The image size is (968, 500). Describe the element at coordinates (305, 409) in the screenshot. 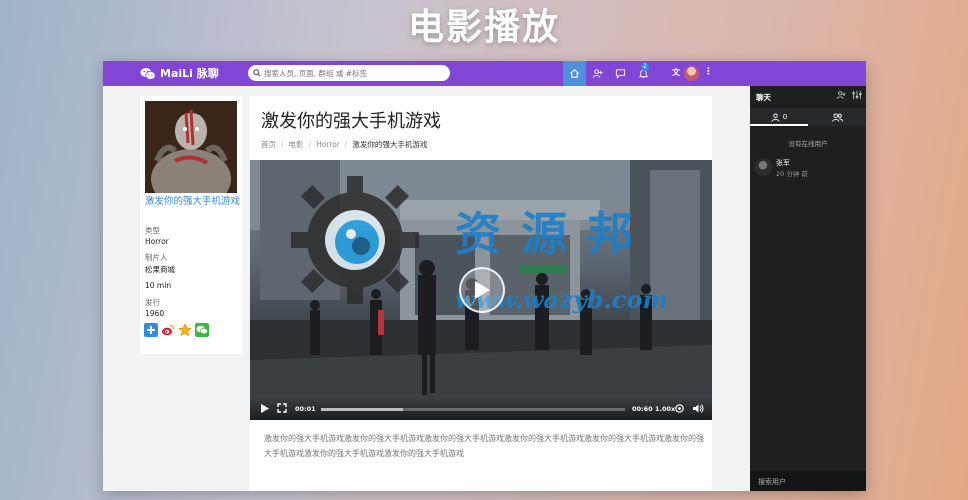

I see `current-time: 00:01` at that location.